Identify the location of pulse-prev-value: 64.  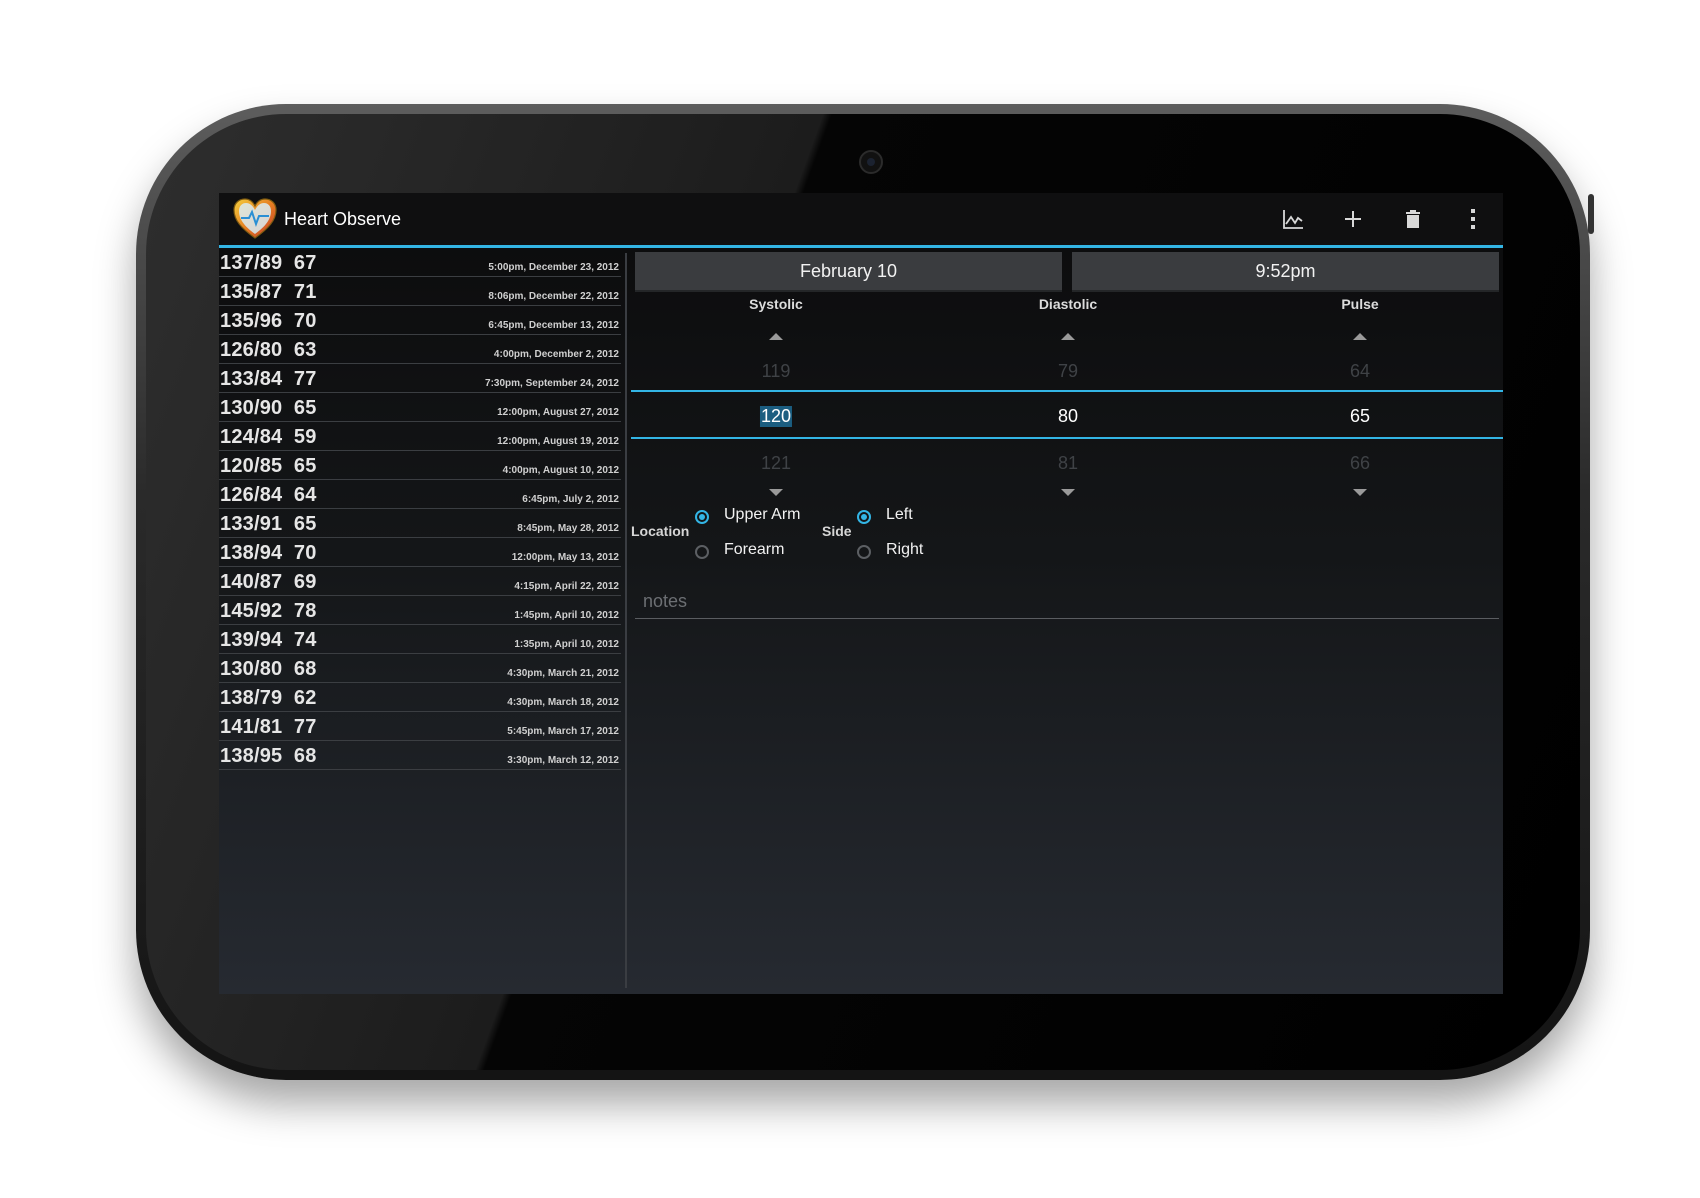
(1360, 371).